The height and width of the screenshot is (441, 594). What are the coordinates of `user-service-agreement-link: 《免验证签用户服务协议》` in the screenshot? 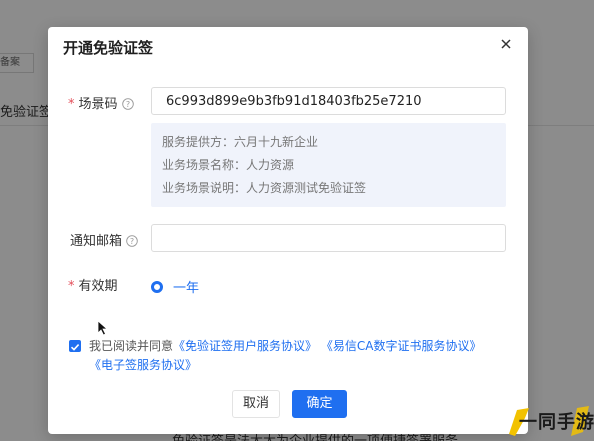 It's located at (245, 346).